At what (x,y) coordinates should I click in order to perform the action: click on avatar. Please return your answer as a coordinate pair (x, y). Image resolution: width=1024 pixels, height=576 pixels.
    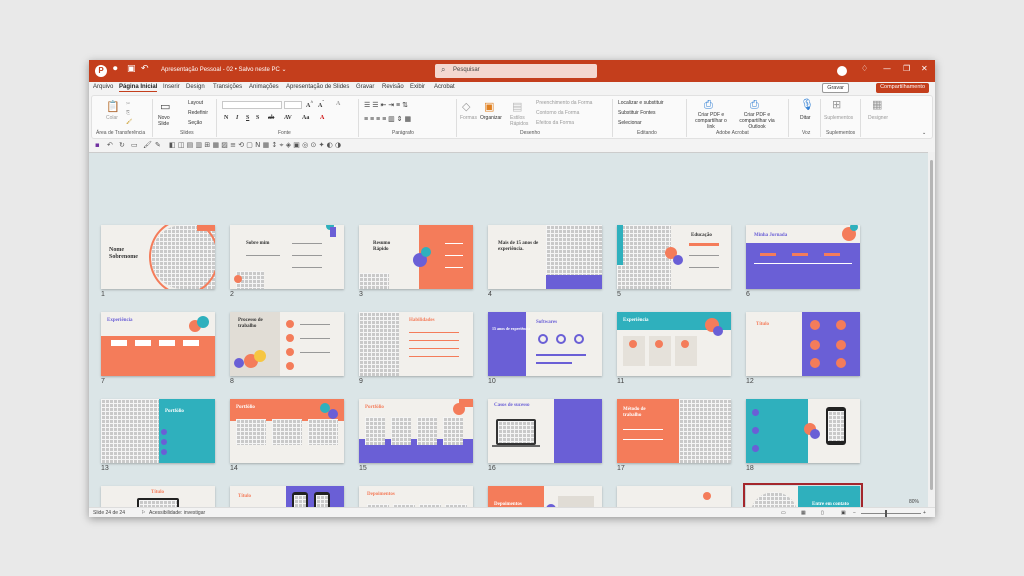
    Looking at the image, I should click on (842, 71).